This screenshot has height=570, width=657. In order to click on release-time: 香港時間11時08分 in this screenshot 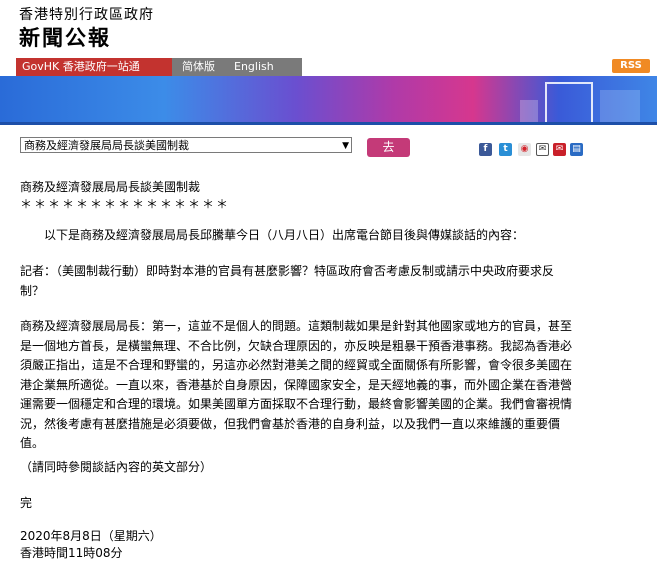, I will do `click(71, 553)`.